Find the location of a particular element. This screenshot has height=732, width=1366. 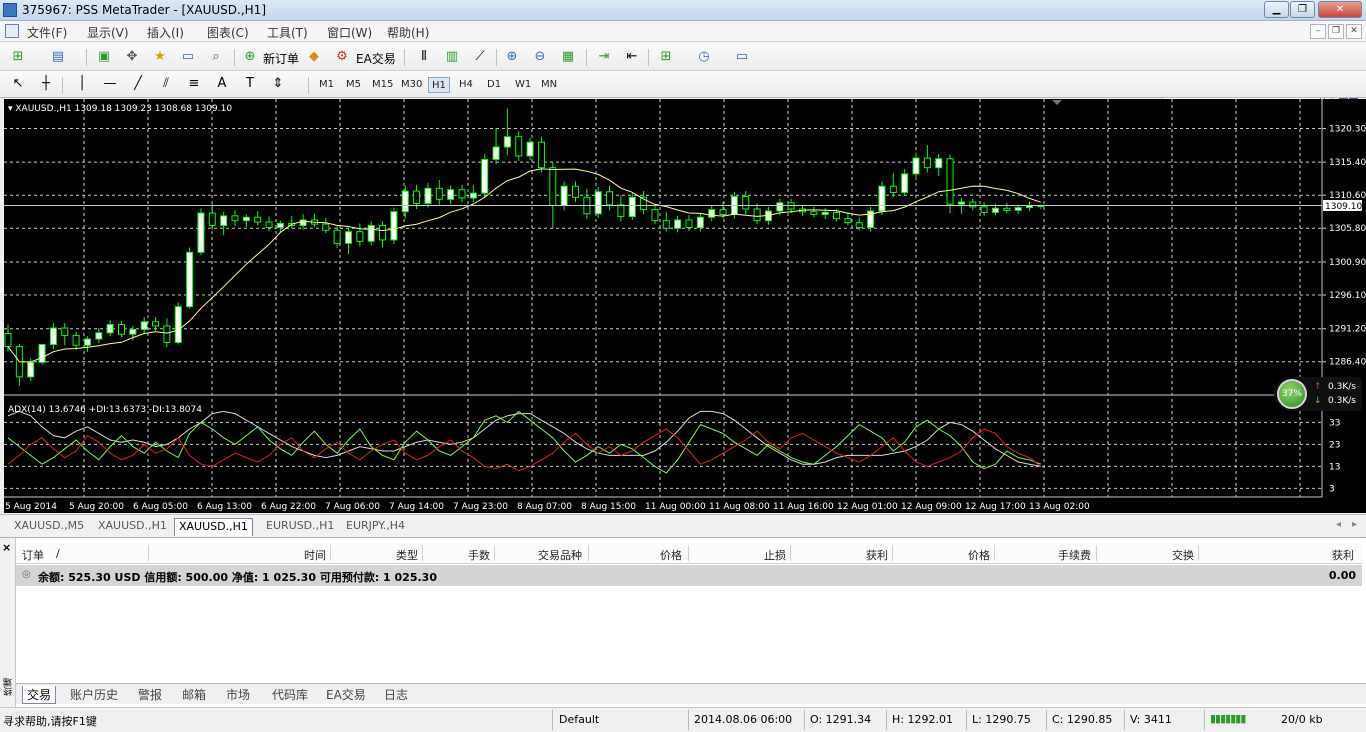

menu-charts: 图表(C) is located at coordinates (228, 32).